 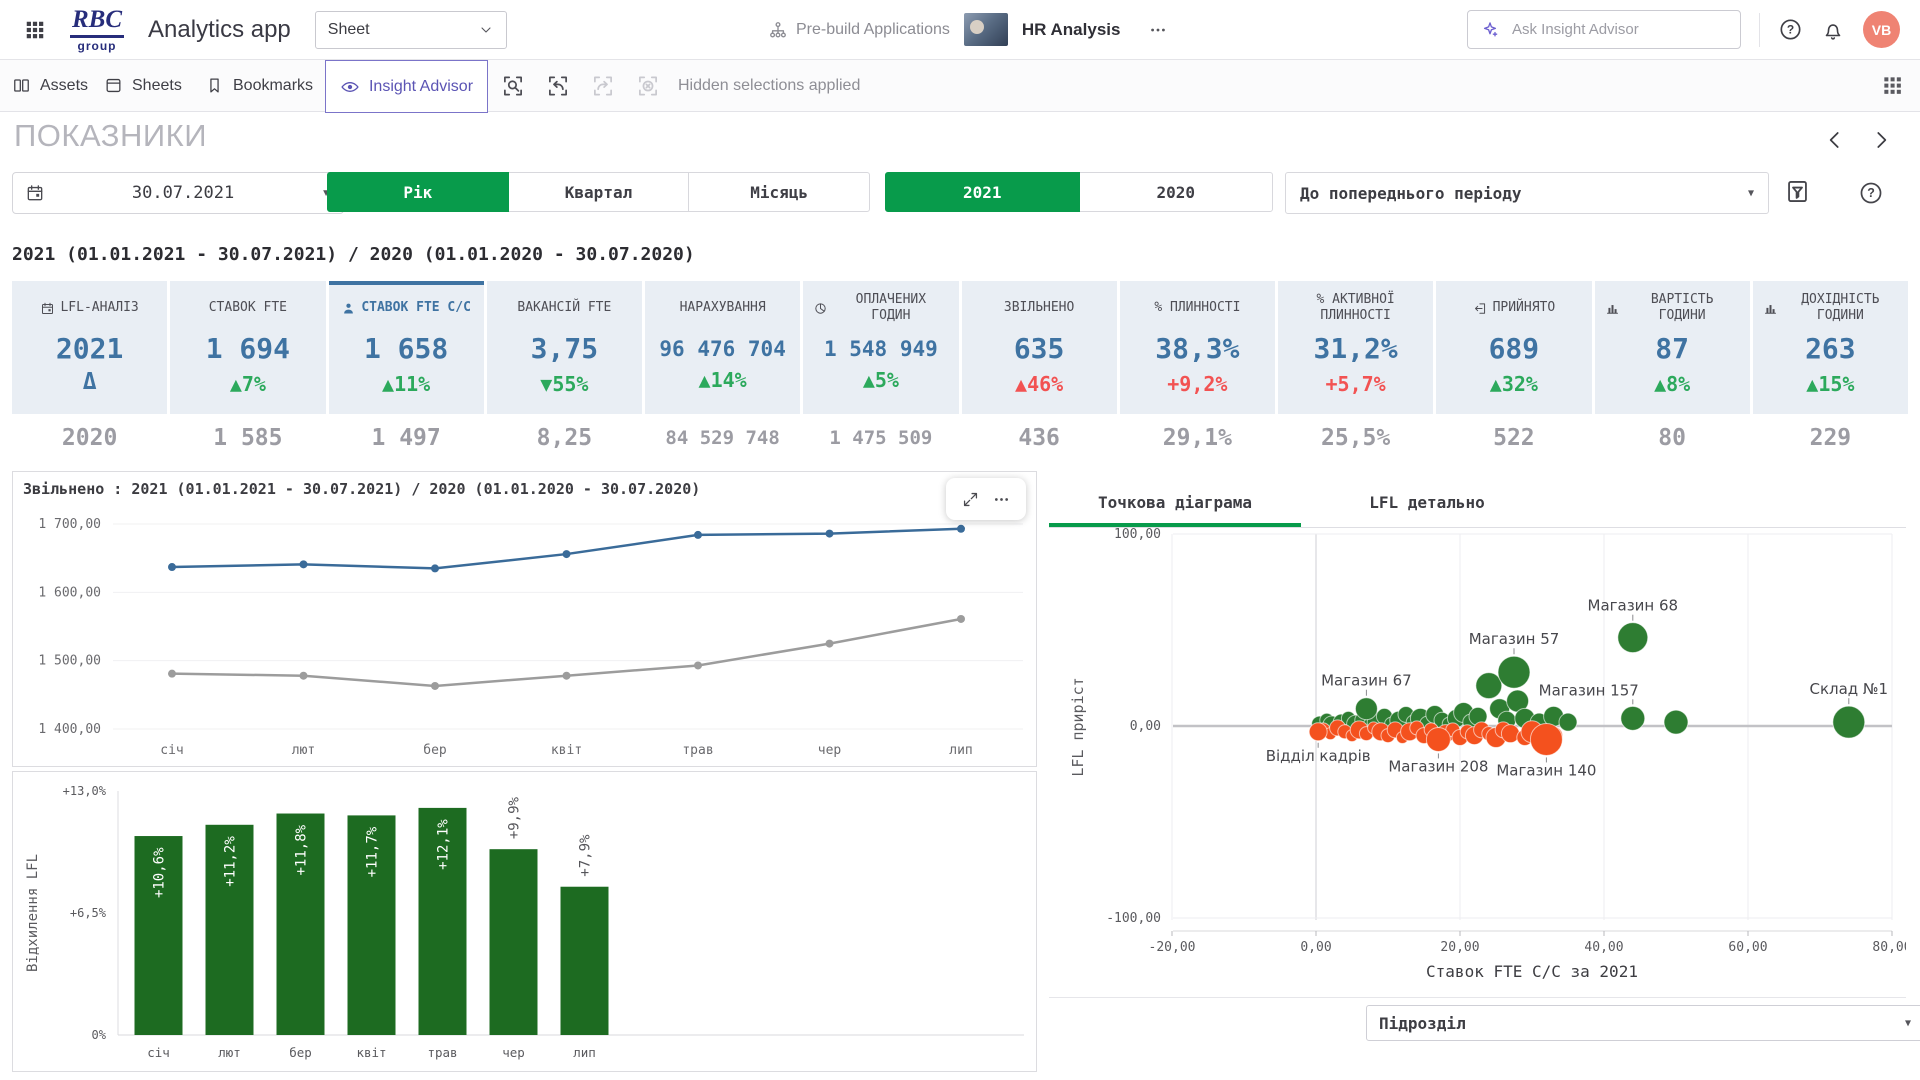 I want to click on svg-text: лют, so click(x=229, y=1052).